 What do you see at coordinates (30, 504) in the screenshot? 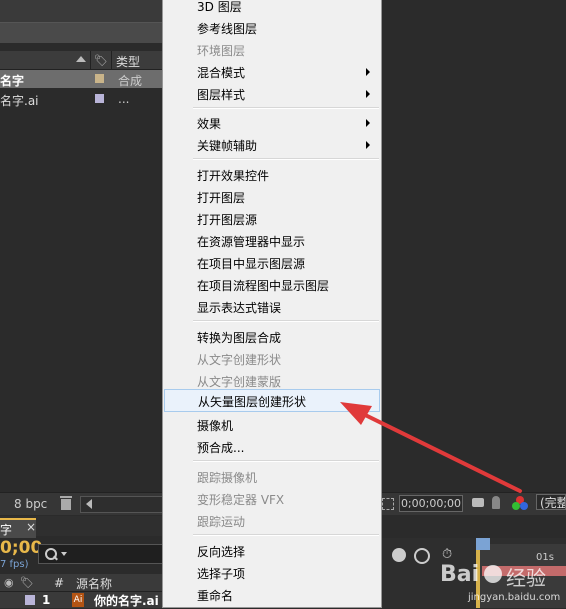
I see `bit-depth-button: 8 bpc` at bounding box center [30, 504].